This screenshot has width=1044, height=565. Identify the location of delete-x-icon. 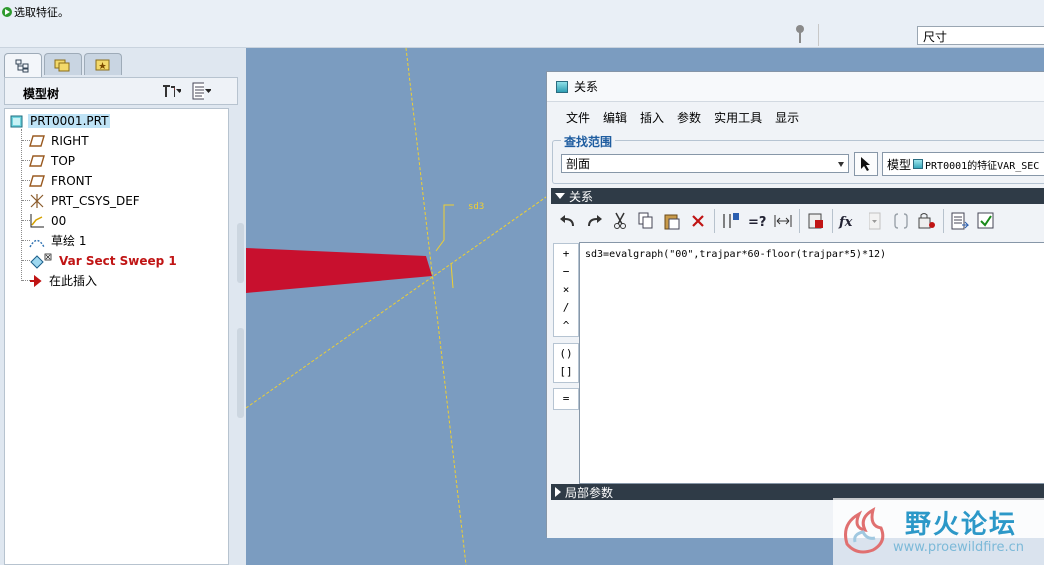
(698, 221).